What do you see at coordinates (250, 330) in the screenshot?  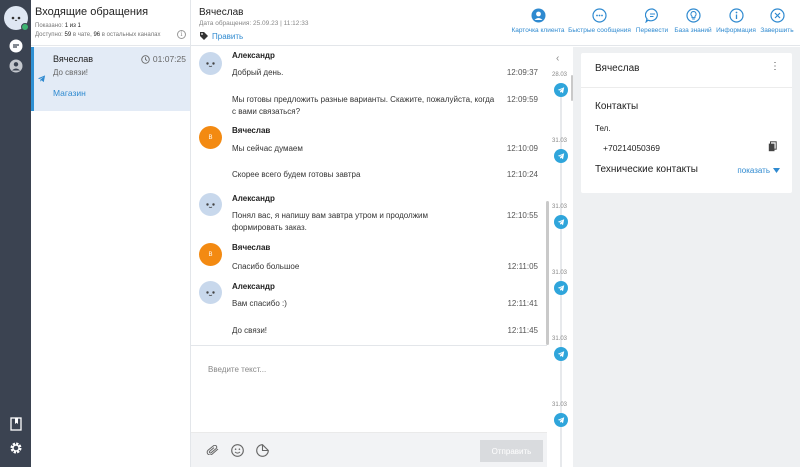 I see `message-text: До связи!` at bounding box center [250, 330].